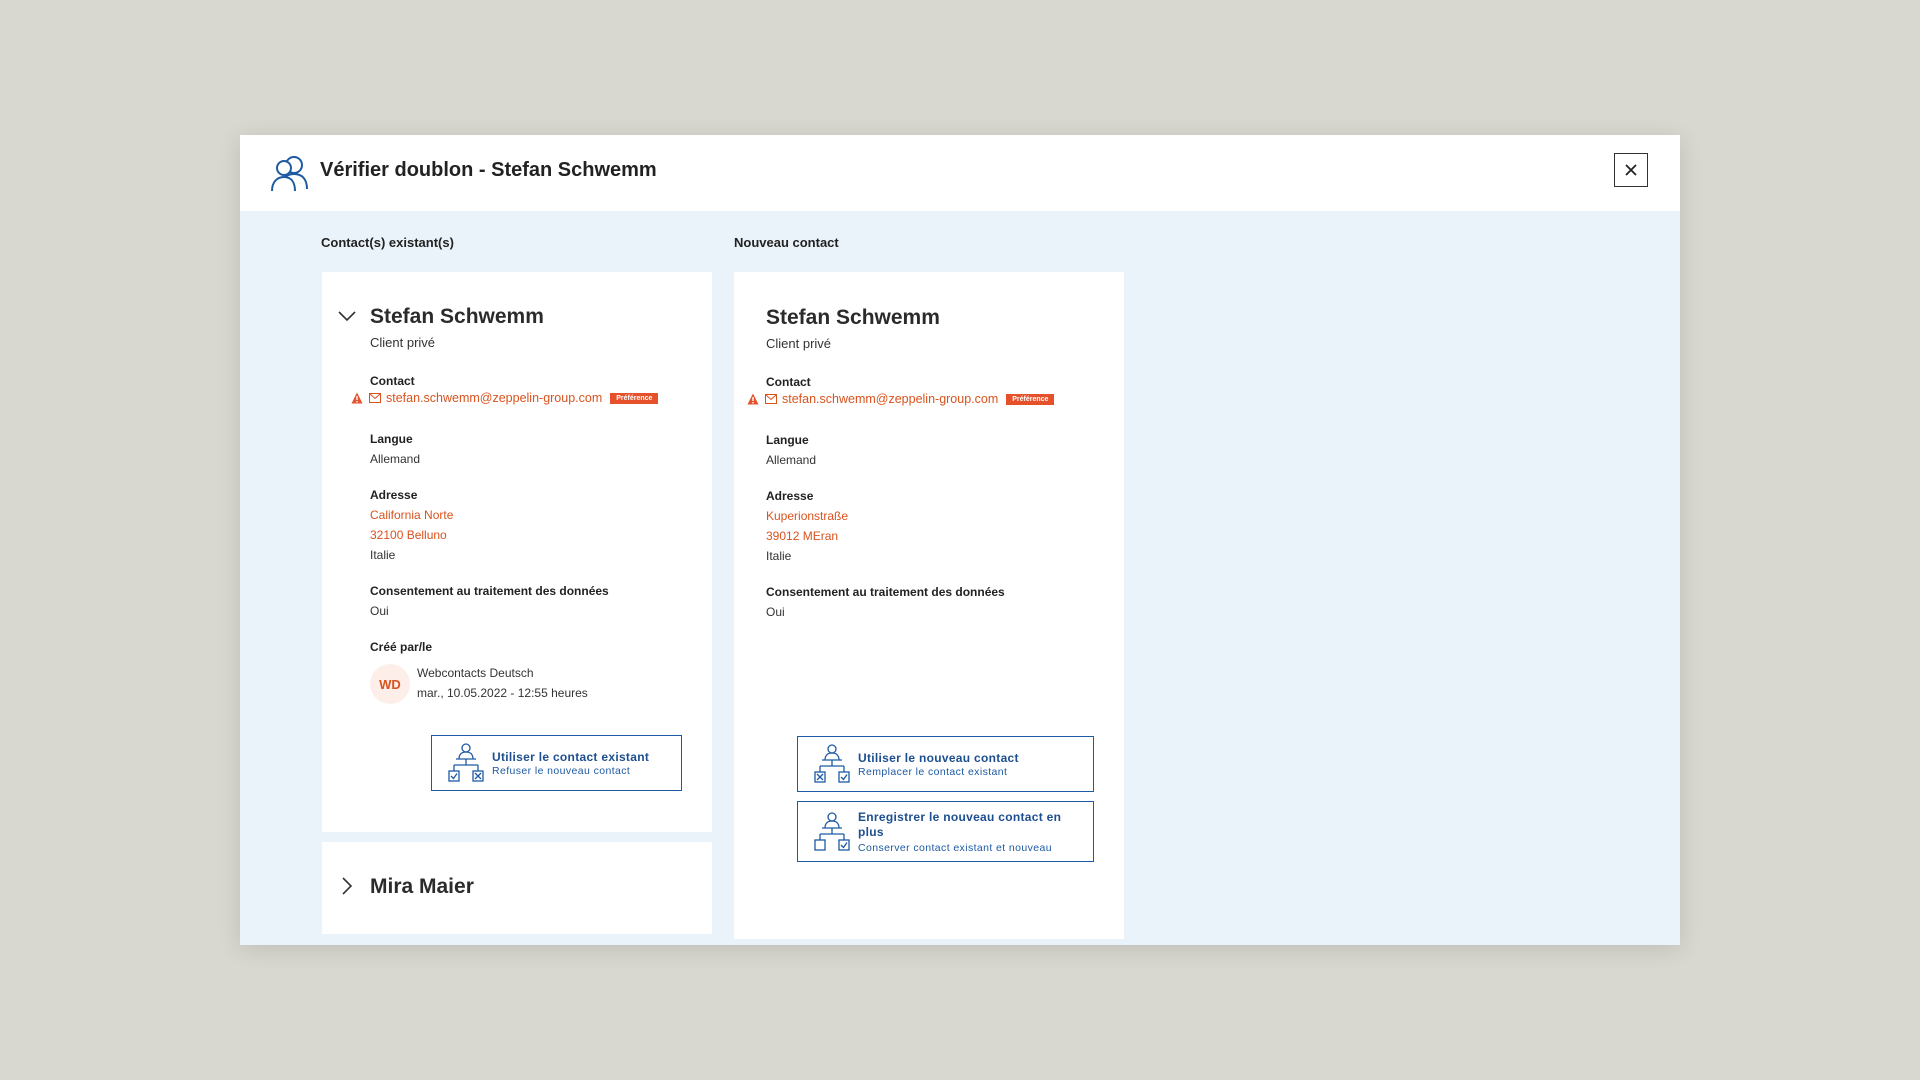 This screenshot has width=1920, height=1080. I want to click on address-street: California Norte, so click(411, 515).